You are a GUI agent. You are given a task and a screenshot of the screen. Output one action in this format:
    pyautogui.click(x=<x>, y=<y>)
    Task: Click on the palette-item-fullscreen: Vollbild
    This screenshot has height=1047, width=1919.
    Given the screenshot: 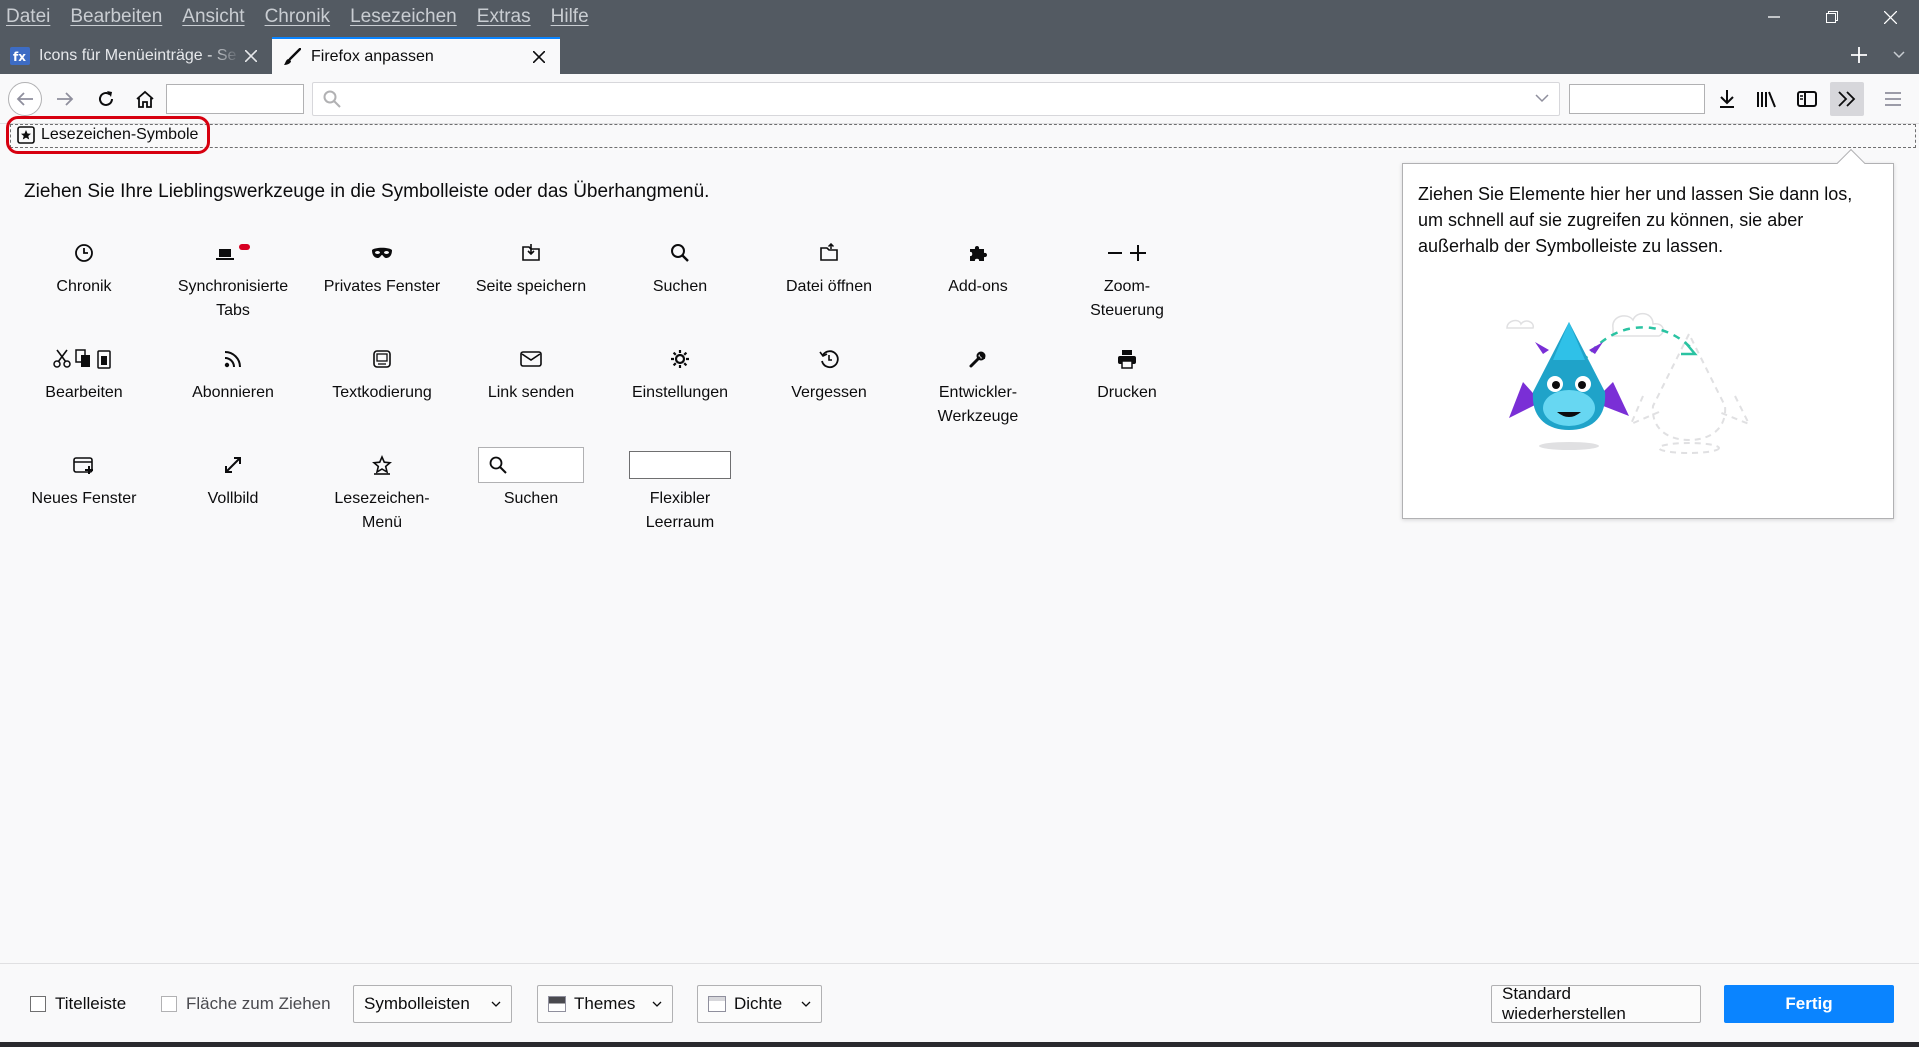 What is the action you would take?
    pyautogui.click(x=233, y=479)
    